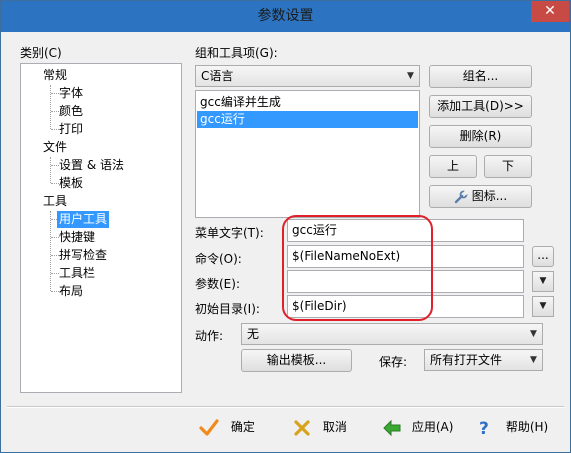 This screenshot has height=453, width=571. I want to click on init-dir-dropdown-button: ▼, so click(543, 306).